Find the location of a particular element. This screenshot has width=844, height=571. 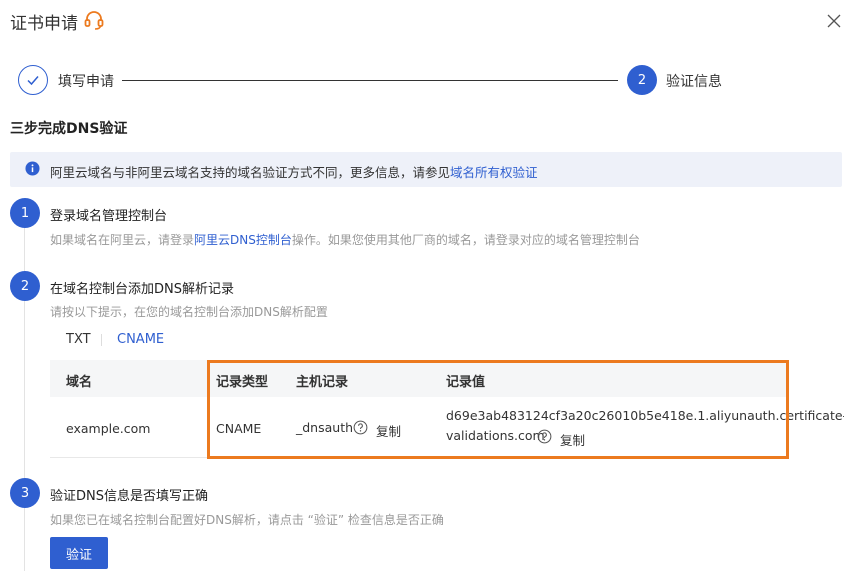

step-3-description: 如果您已在域名控制台配置好DNS解析，请点击 “验证” 检查信息是否正确 is located at coordinates (247, 520).